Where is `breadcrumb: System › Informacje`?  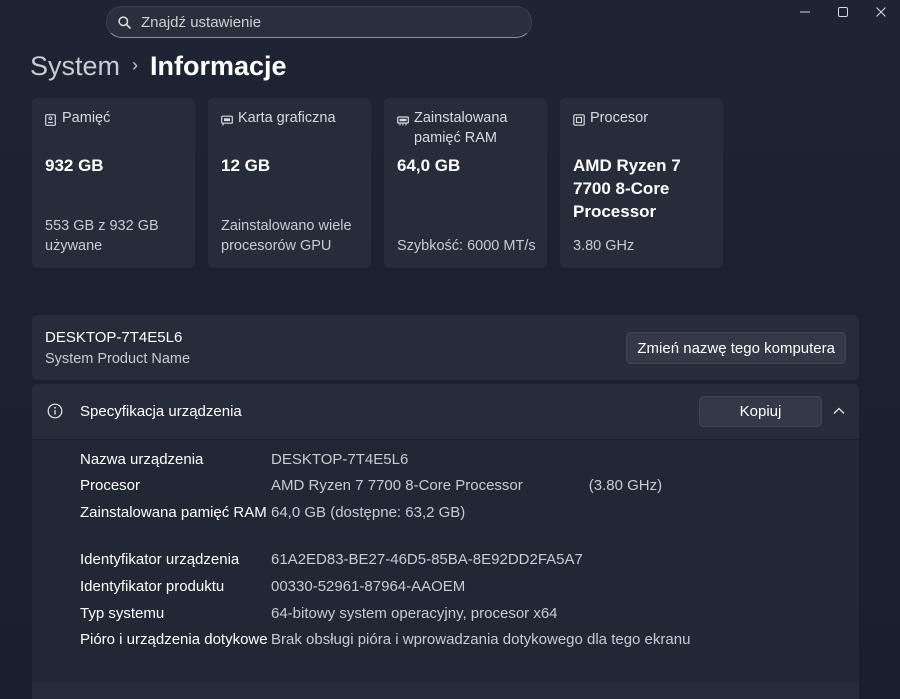 breadcrumb: System › Informacje is located at coordinates (158, 66).